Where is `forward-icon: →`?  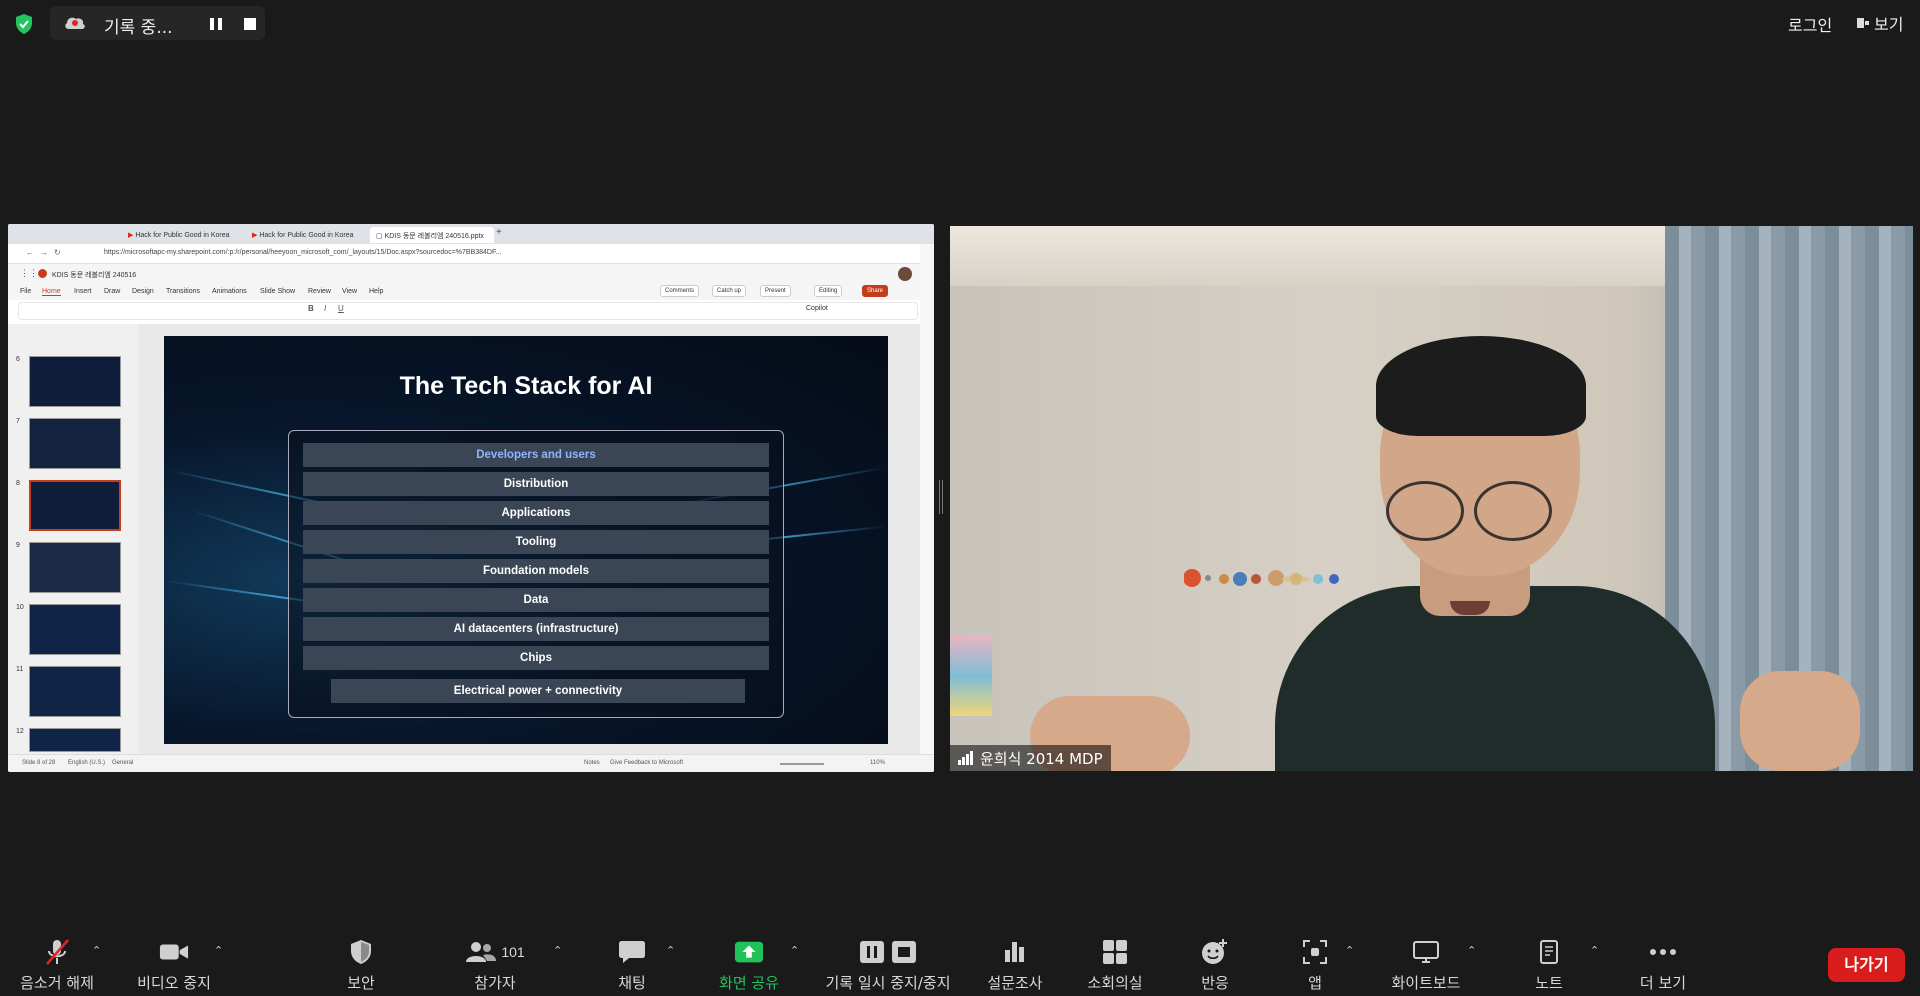 forward-icon: → is located at coordinates (44, 252).